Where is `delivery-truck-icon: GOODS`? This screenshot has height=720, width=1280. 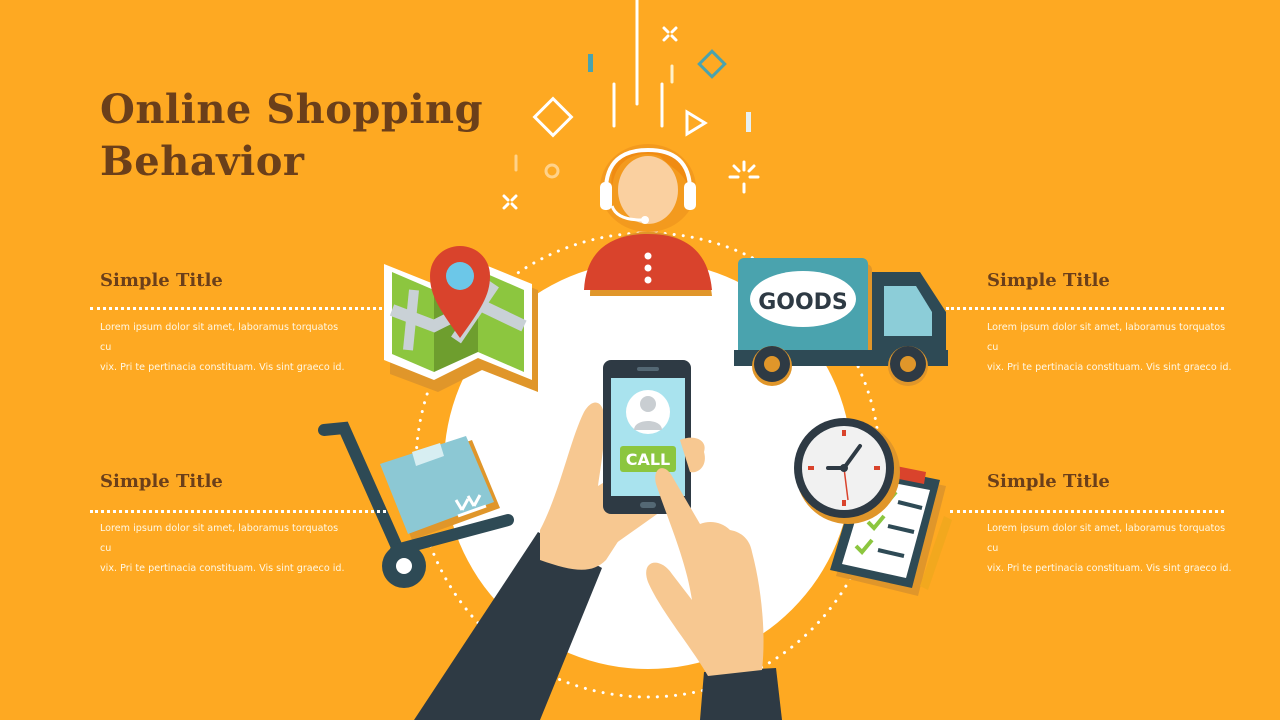 delivery-truck-icon: GOODS is located at coordinates (841, 322).